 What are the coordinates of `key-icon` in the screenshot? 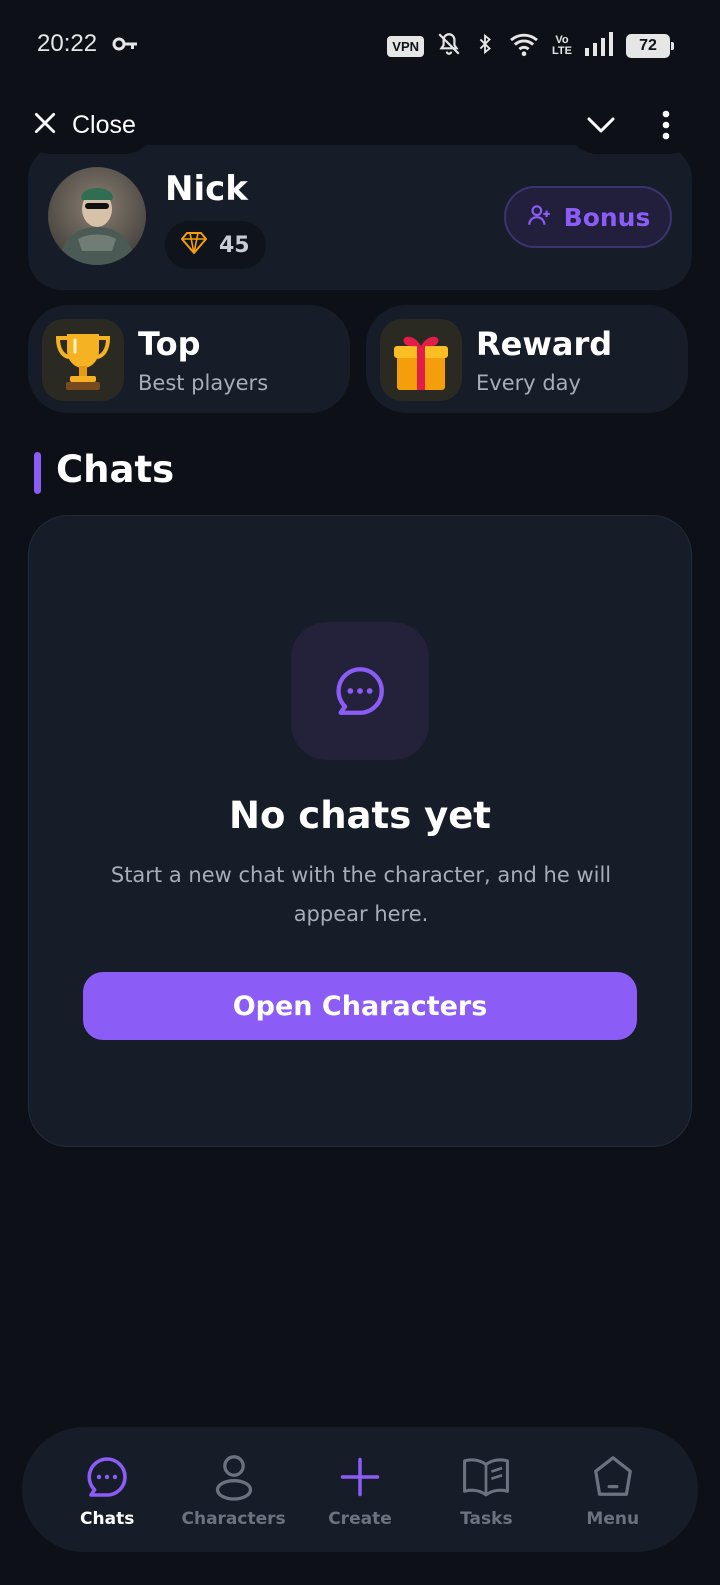 It's located at (125, 46).